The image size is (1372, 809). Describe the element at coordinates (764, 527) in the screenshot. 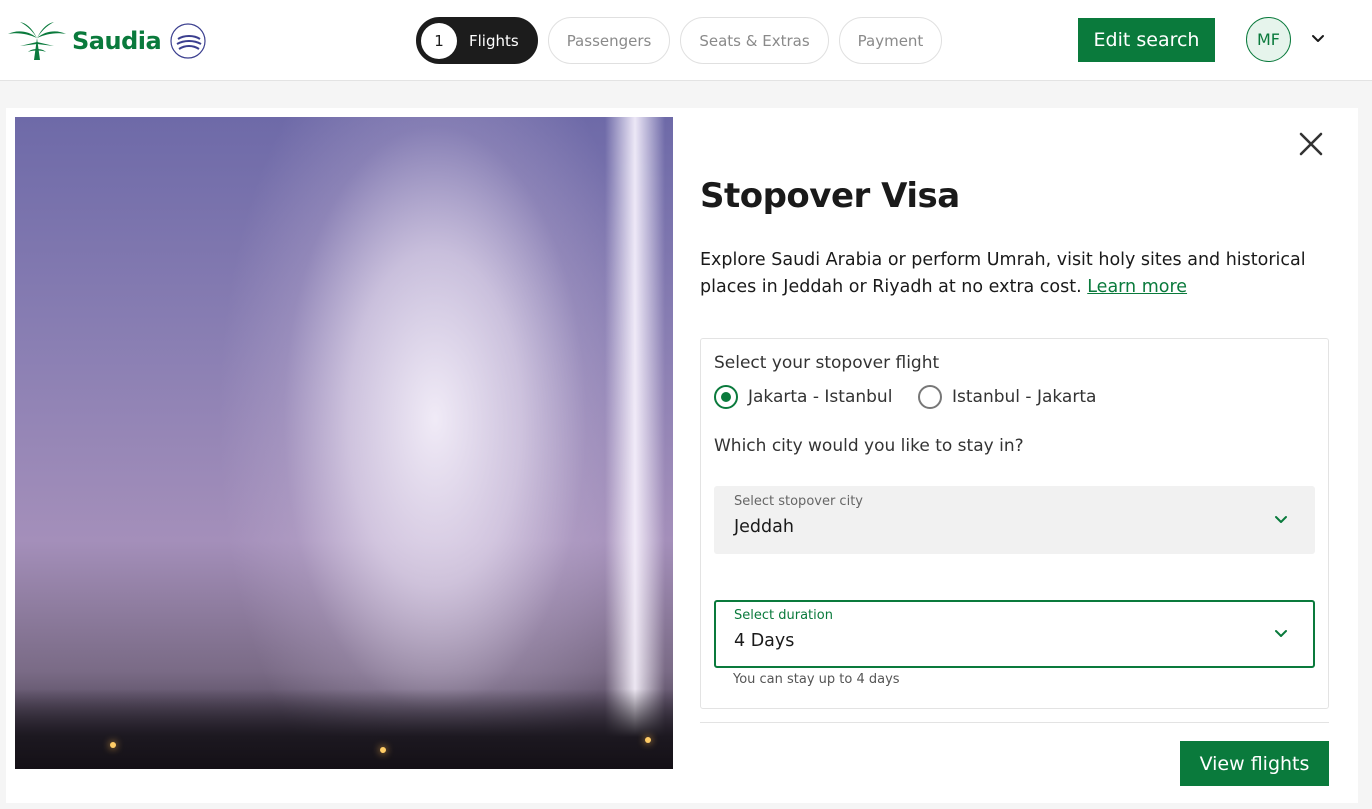

I see `select-value: Jeddah` at that location.